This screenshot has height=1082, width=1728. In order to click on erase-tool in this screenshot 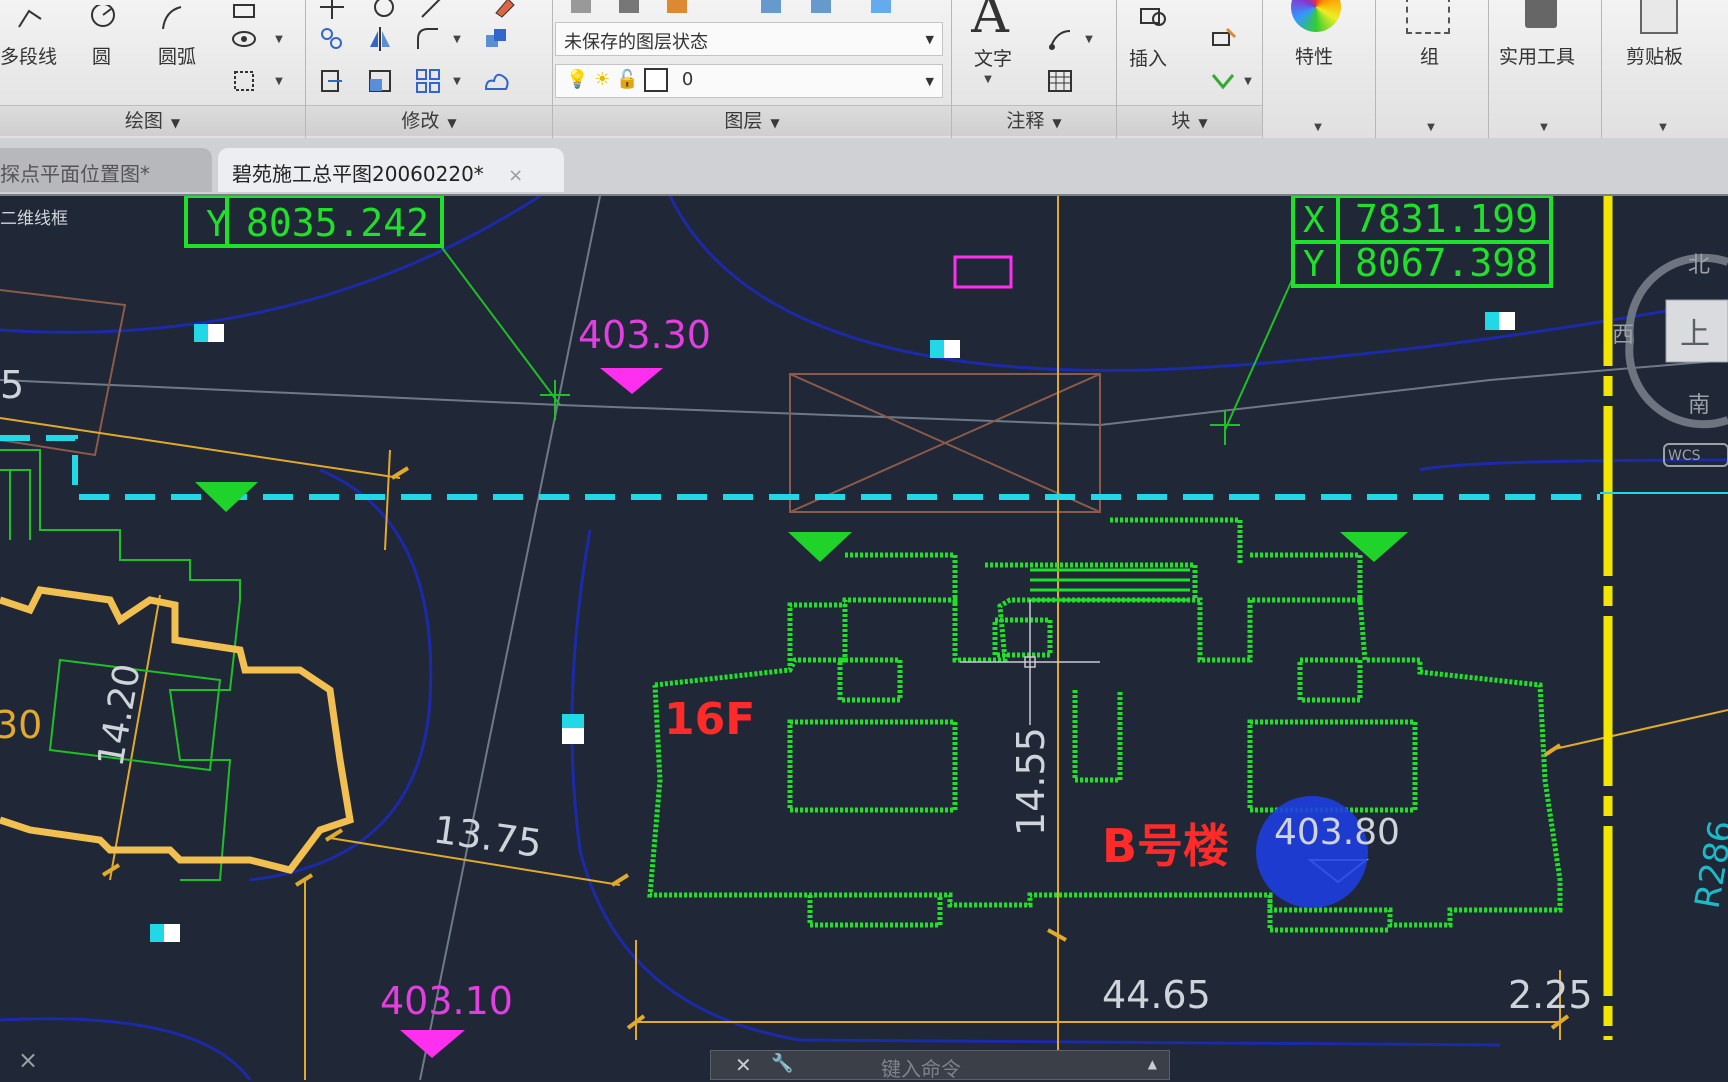, I will do `click(504, 12)`.